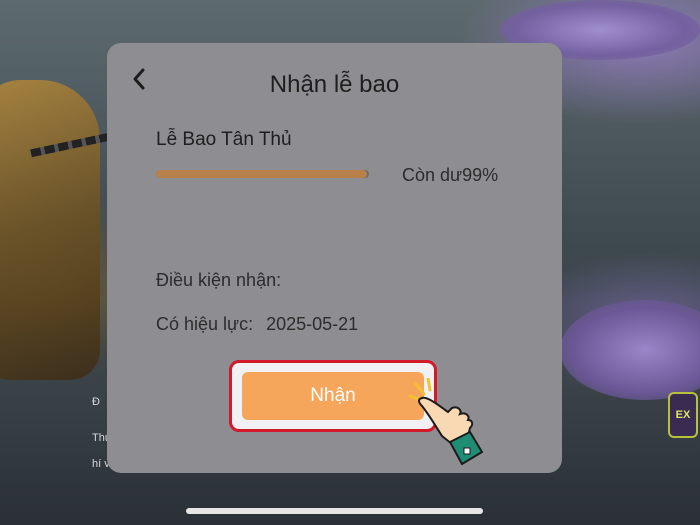  Describe the element at coordinates (683, 415) in the screenshot. I see `ex-badge: EX` at that location.